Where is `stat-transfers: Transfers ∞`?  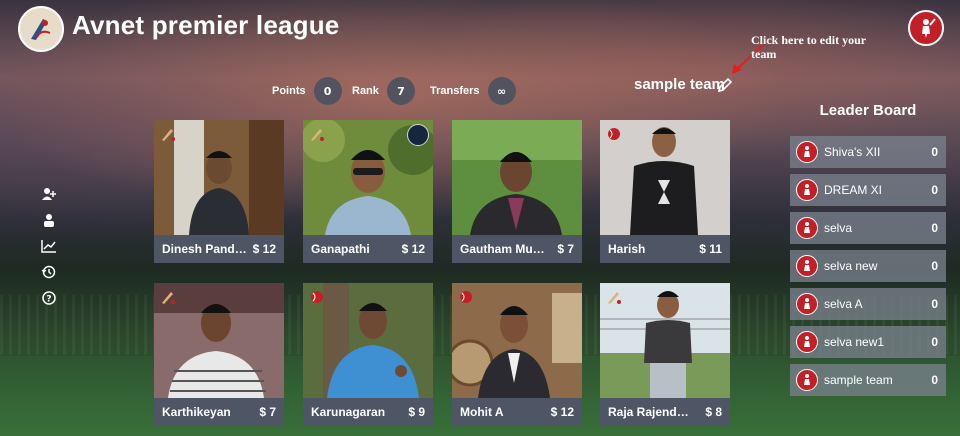
stat-transfers: Transfers ∞ is located at coordinates (473, 91).